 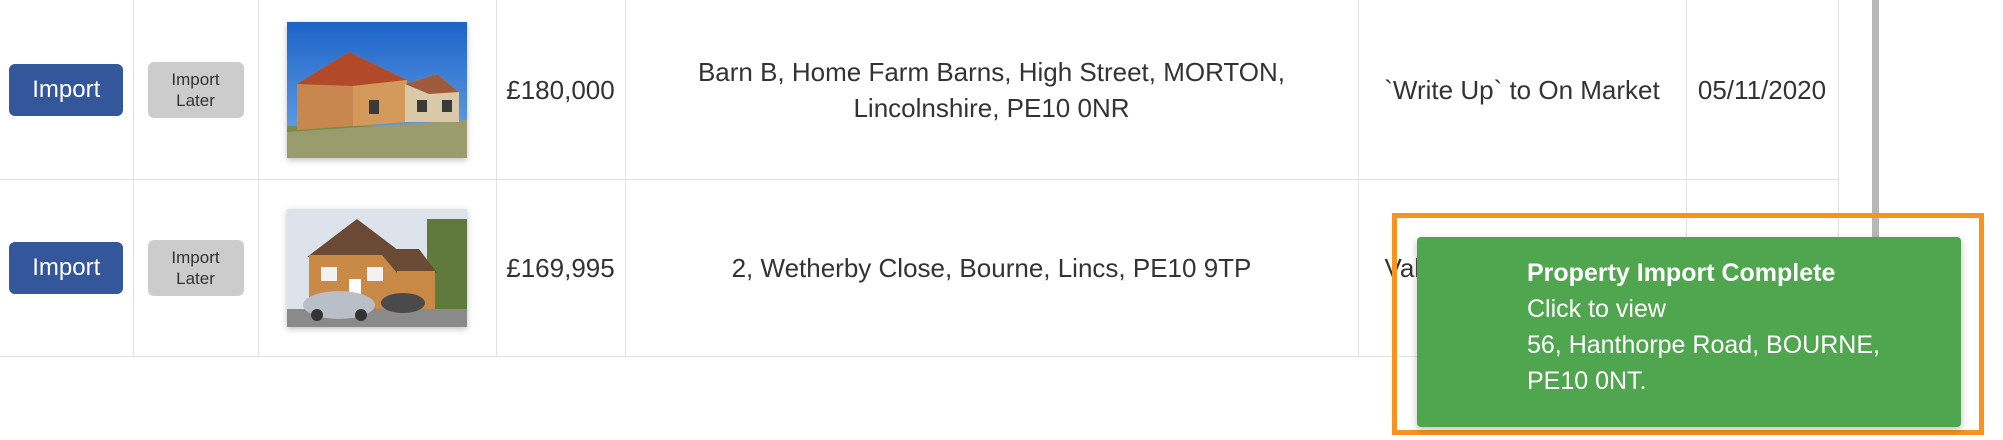 I want to click on toast-address-line1: 56, Hanthorpe Road, BOURNE,, so click(x=1703, y=345).